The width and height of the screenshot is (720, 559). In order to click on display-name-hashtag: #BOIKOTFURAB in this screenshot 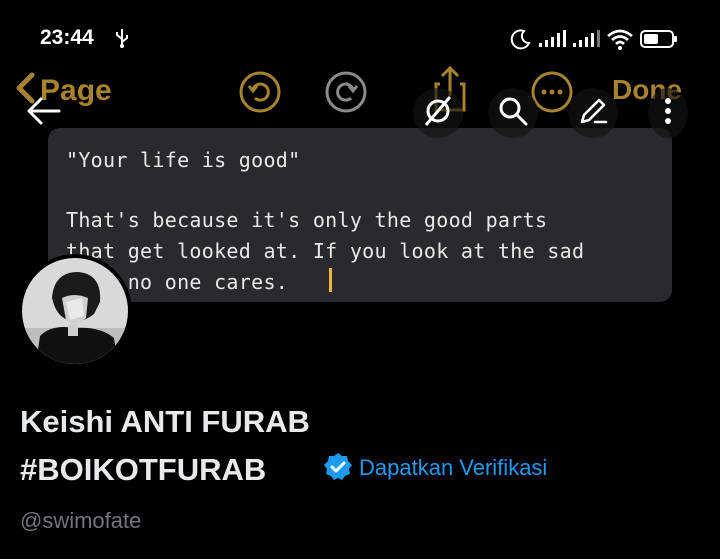, I will do `click(143, 469)`.